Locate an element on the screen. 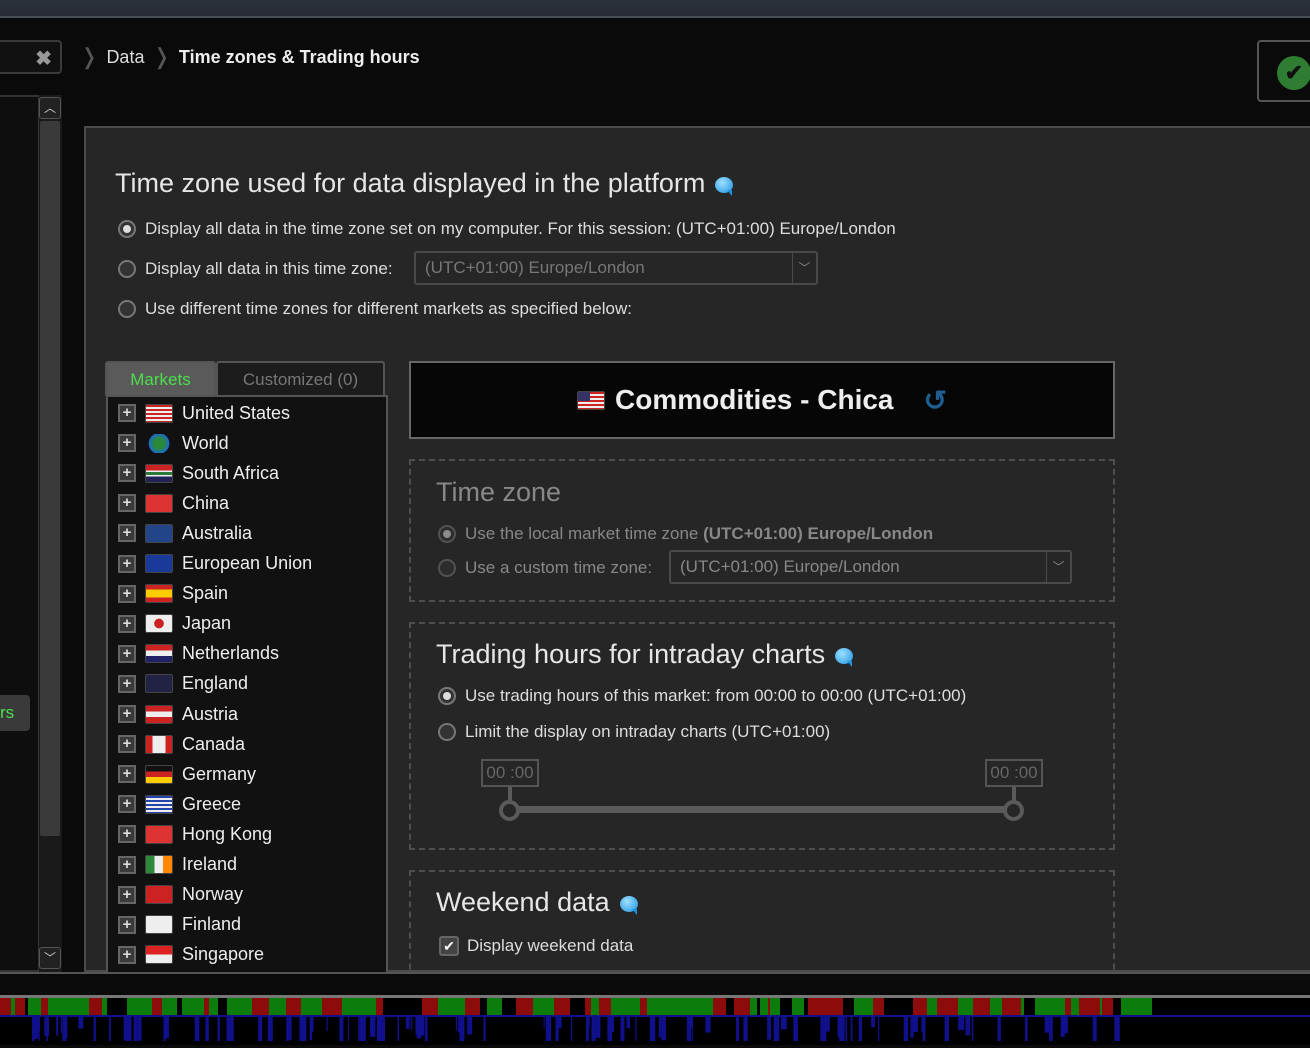 The width and height of the screenshot is (1310, 1048). left-side-tab: rs is located at coordinates (15, 713).